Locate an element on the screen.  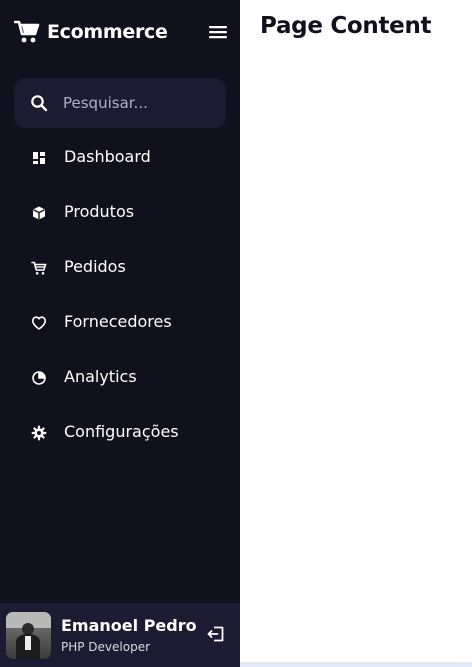
profile-name: Emanoel Pedro is located at coordinates (129, 625).